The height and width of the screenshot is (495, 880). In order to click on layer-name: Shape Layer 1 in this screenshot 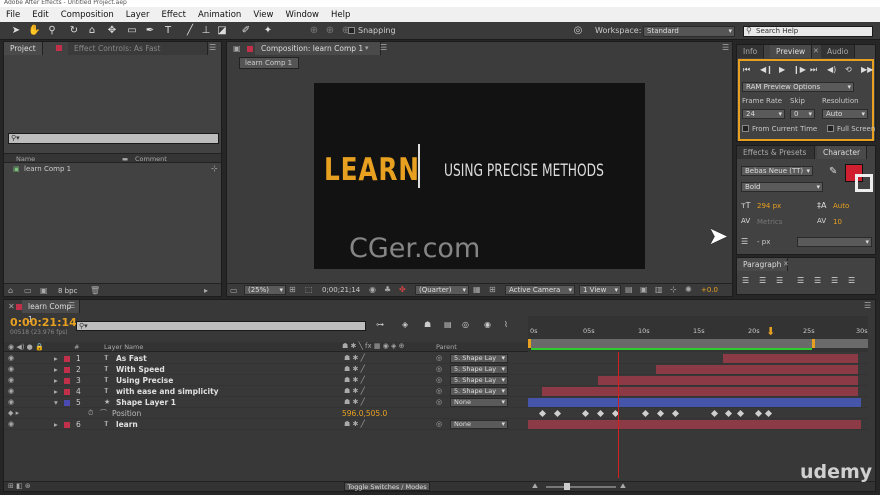, I will do `click(146, 402)`.